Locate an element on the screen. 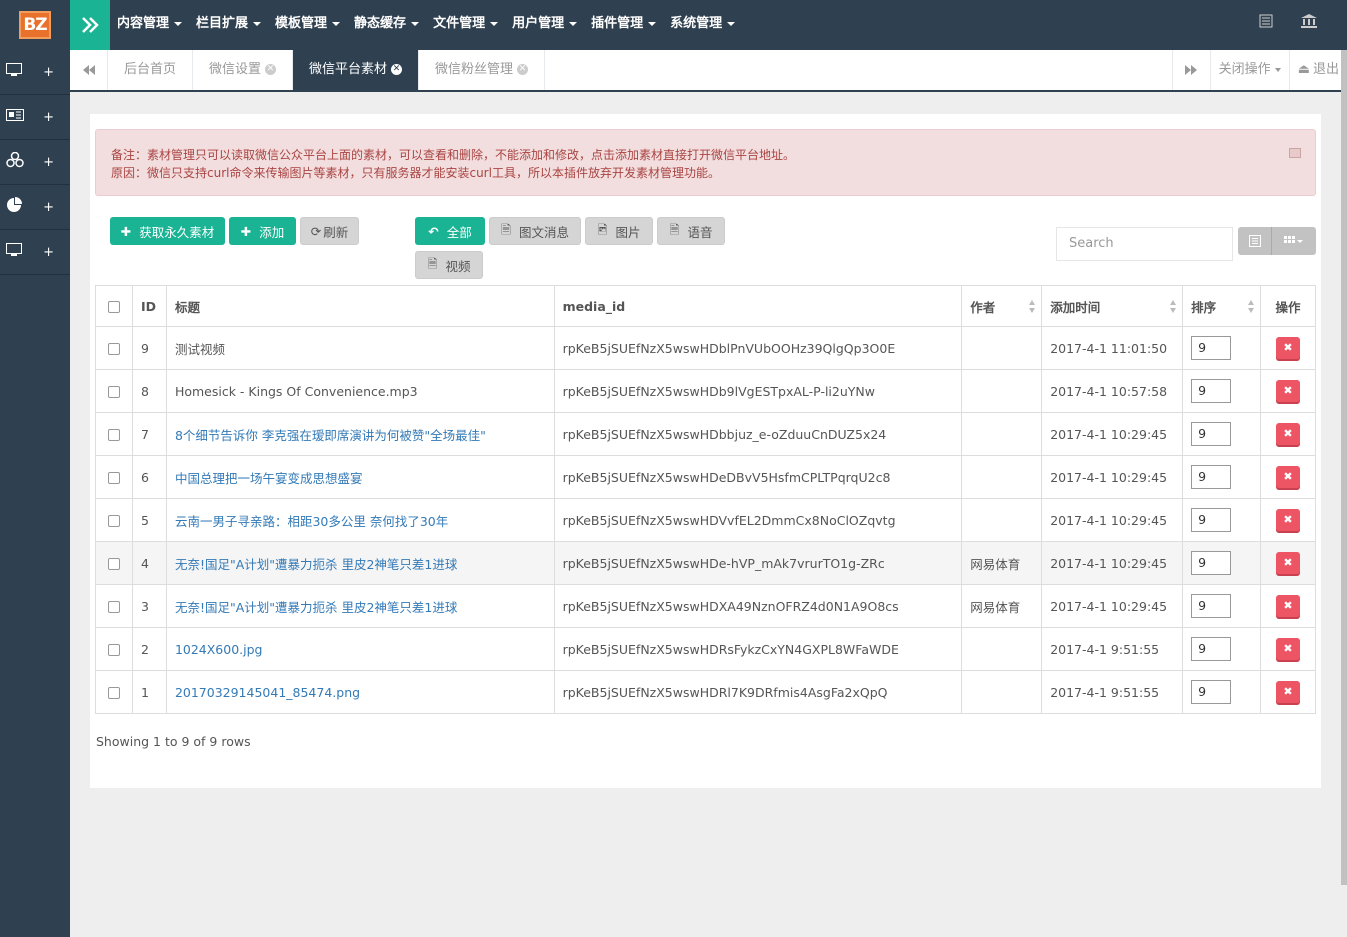 The image size is (1347, 937). refresh-button: ⟳ 刷新 is located at coordinates (329, 231).